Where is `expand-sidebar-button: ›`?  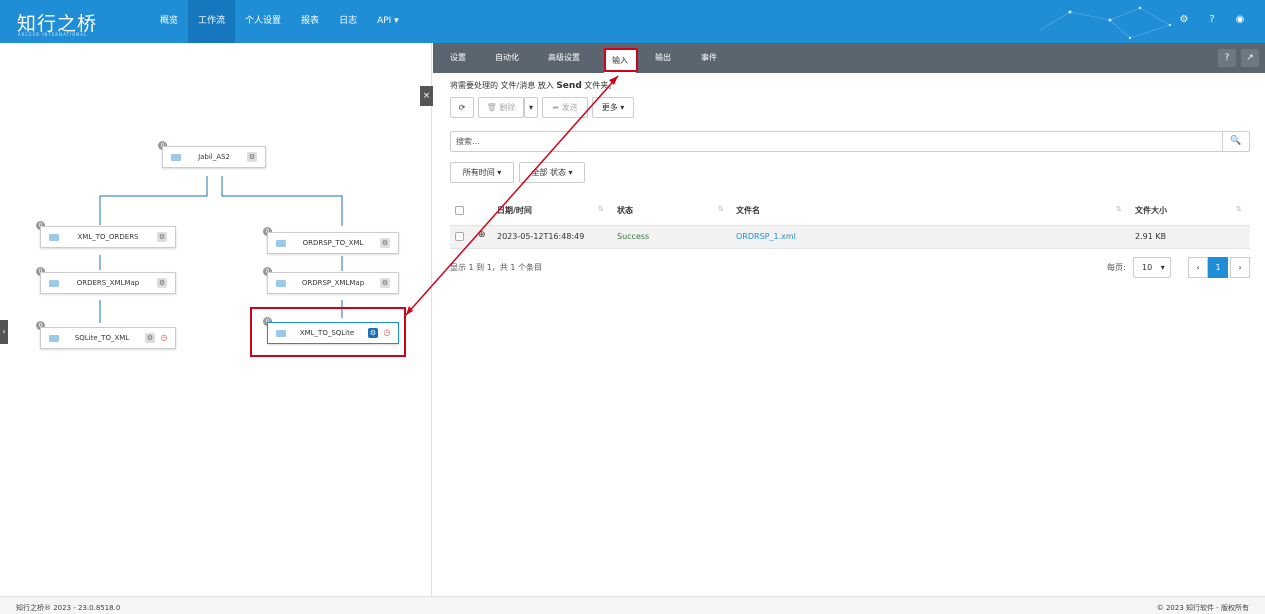
expand-sidebar-button: › is located at coordinates (4, 332).